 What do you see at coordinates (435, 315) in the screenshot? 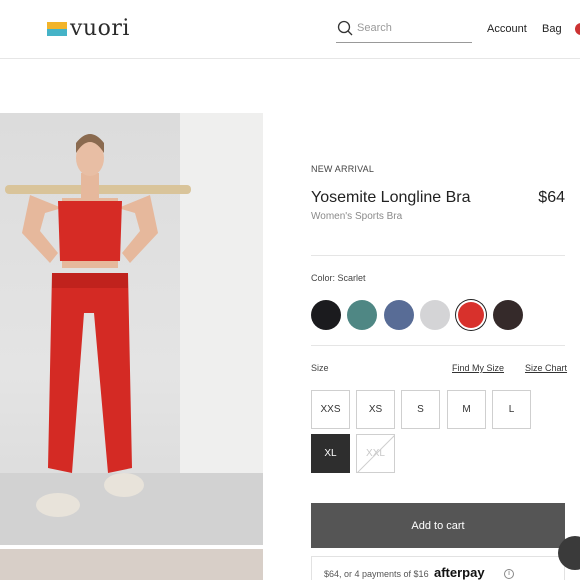
I see `swatch-gray` at bounding box center [435, 315].